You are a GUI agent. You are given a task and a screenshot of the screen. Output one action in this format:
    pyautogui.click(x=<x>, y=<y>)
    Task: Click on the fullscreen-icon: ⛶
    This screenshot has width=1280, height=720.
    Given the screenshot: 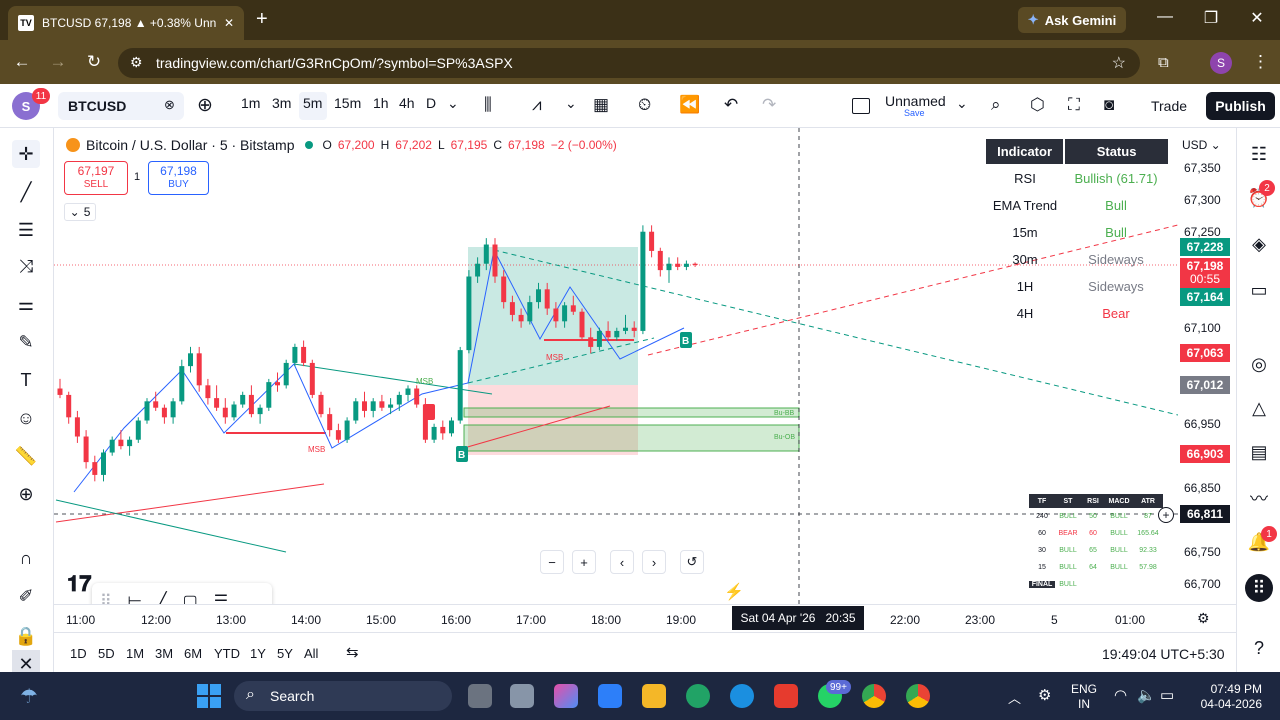 What is the action you would take?
    pyautogui.click(x=1074, y=105)
    